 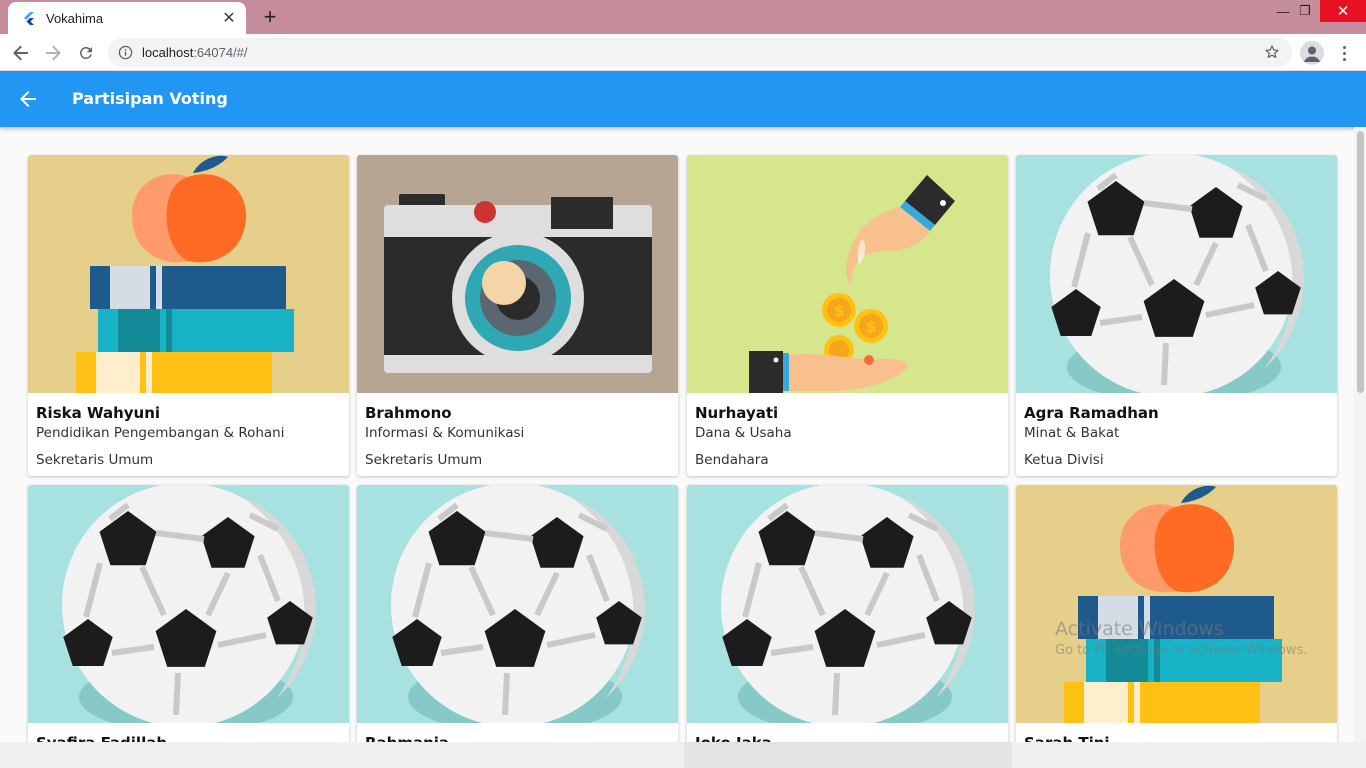 I want to click on participant-card: Agra Ramadhan Minat & Bakat Ketua Divisi, so click(x=1176, y=315).